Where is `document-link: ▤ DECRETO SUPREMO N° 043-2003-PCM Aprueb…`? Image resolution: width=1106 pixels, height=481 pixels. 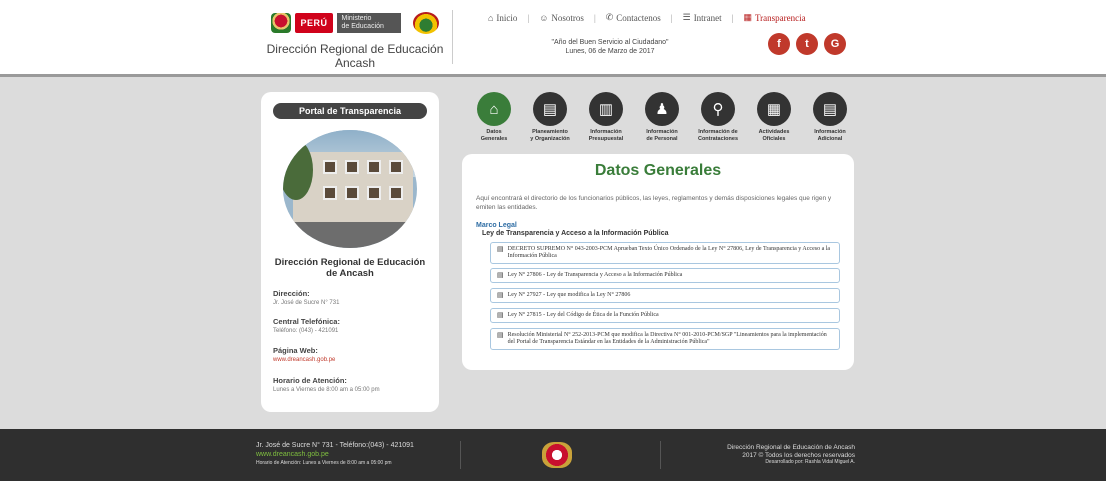 document-link: ▤ DECRETO SUPREMO N° 043-2003-PCM Aprueb… is located at coordinates (665, 253).